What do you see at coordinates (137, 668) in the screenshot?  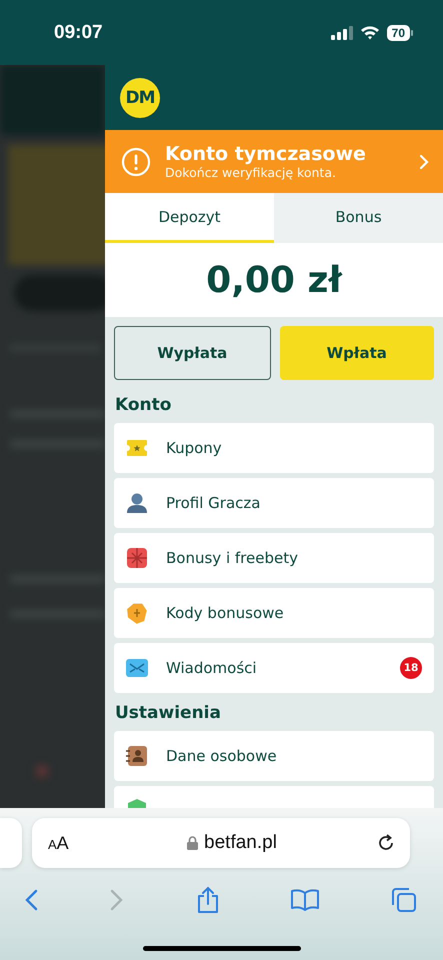 I see `envelope-icon` at bounding box center [137, 668].